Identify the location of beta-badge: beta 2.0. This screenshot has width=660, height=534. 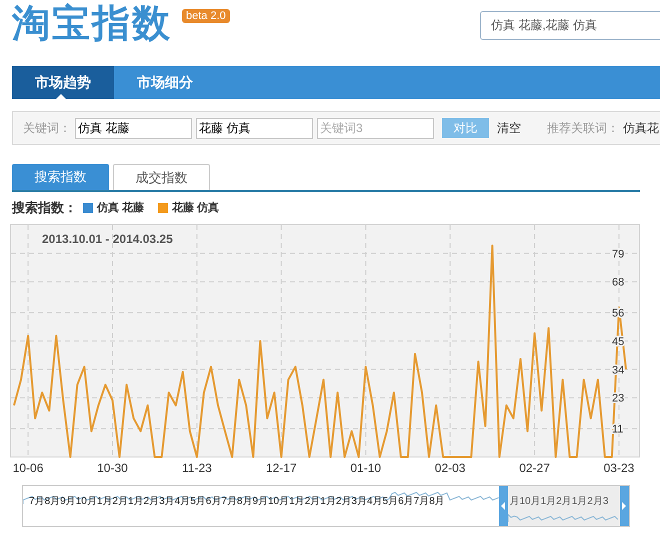
(206, 16).